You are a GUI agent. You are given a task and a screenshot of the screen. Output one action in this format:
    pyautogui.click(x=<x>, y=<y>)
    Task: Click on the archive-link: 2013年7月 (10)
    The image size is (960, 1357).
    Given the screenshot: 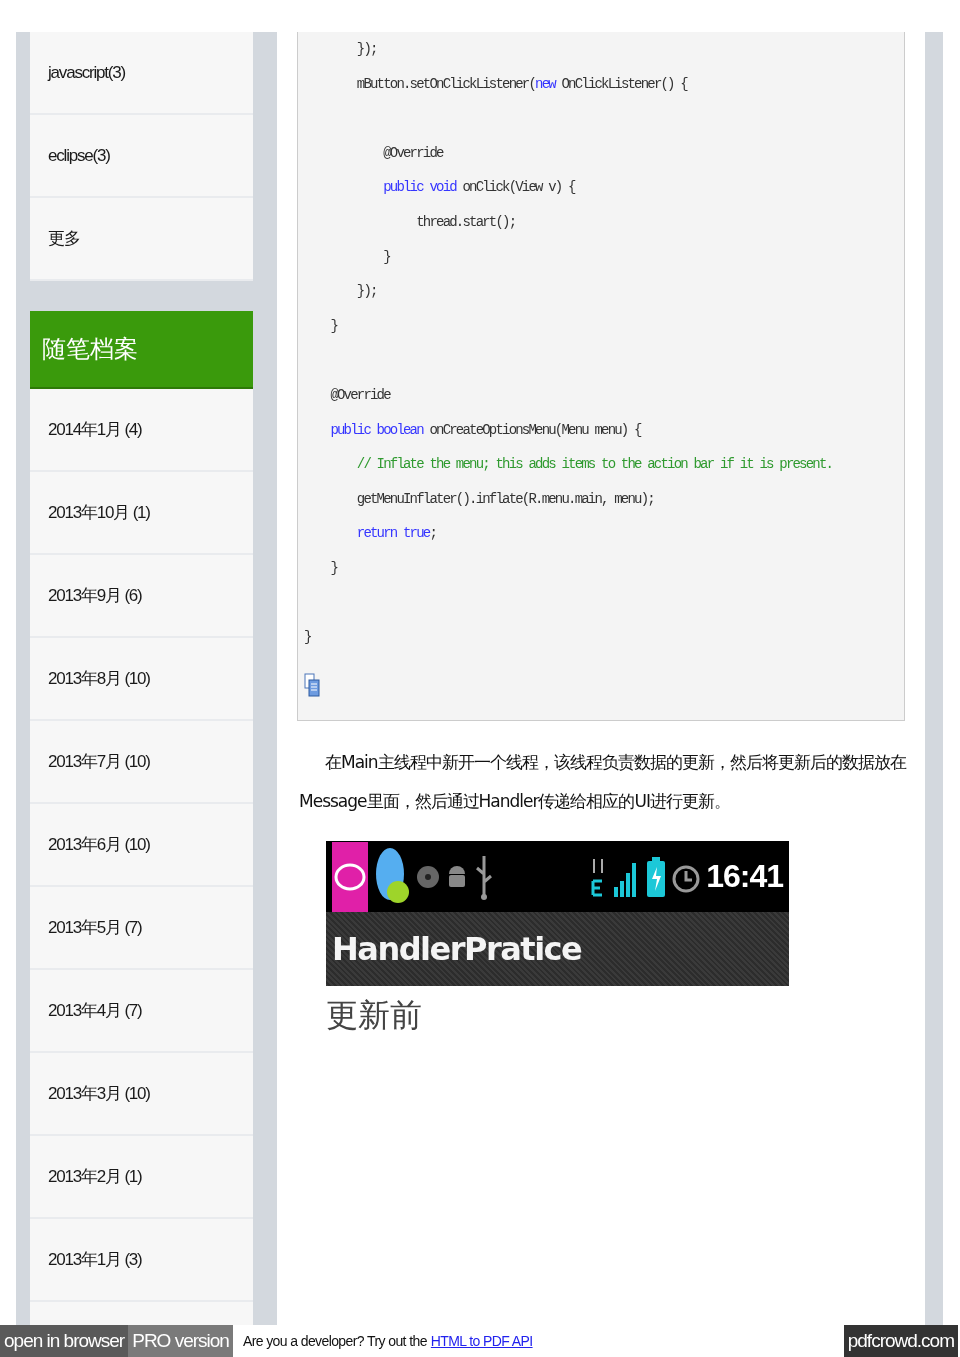 What is the action you would take?
    pyautogui.click(x=141, y=762)
    